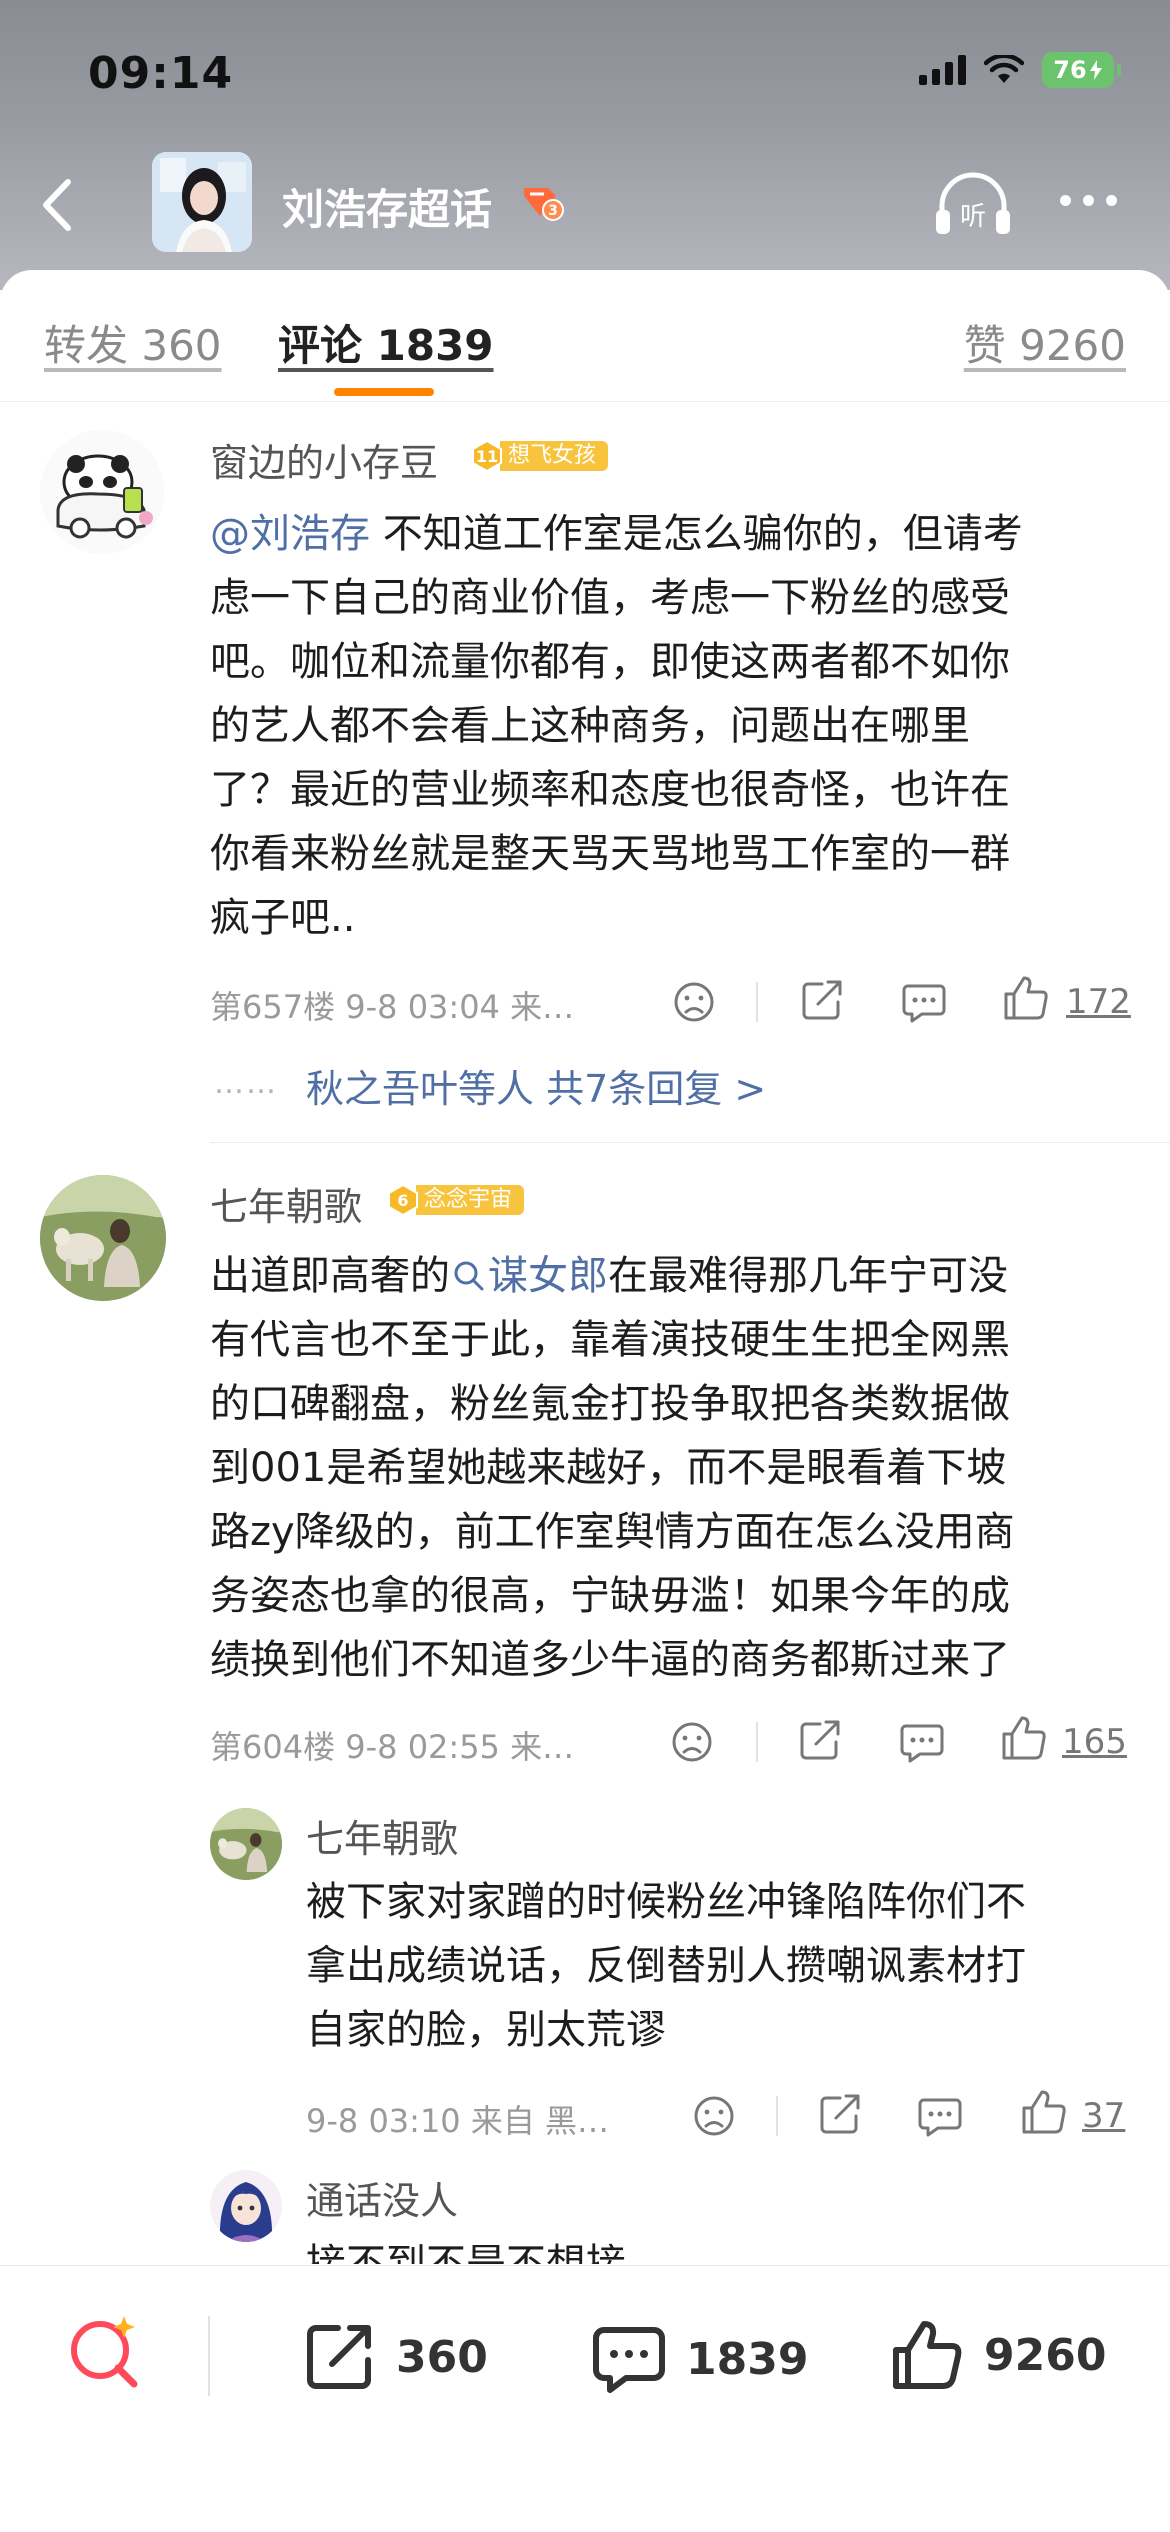 This screenshot has width=1170, height=2532. I want to click on tab-repost: 转发 360, so click(133, 342).